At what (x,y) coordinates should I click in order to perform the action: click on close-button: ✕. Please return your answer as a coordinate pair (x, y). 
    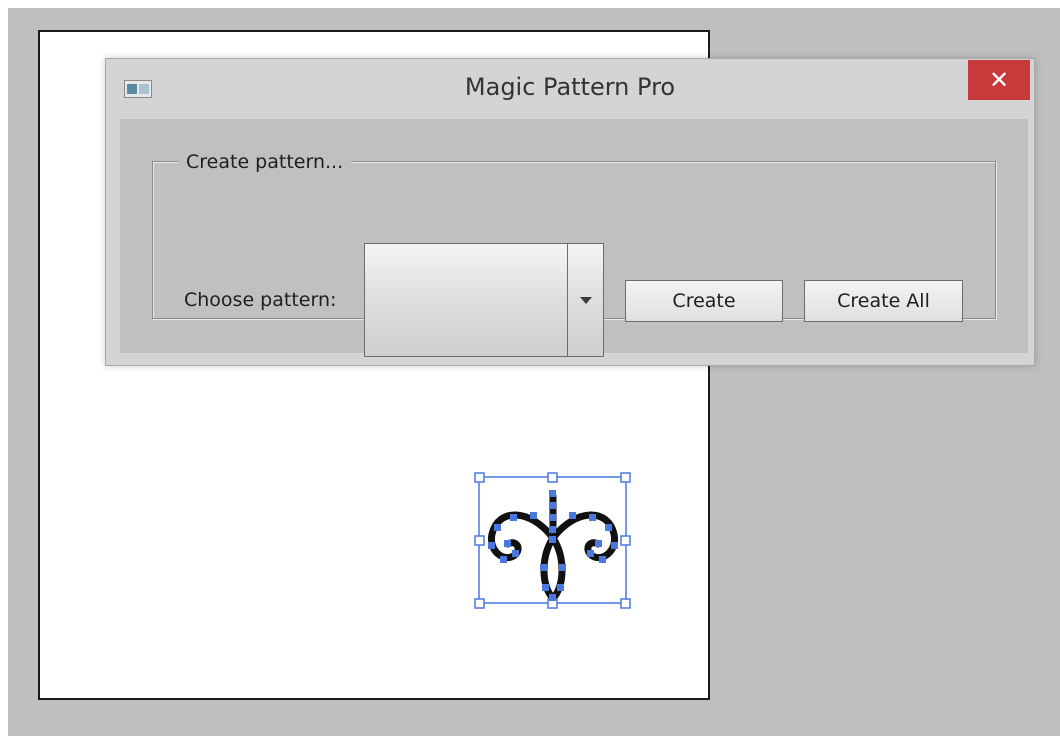
    Looking at the image, I should click on (999, 80).